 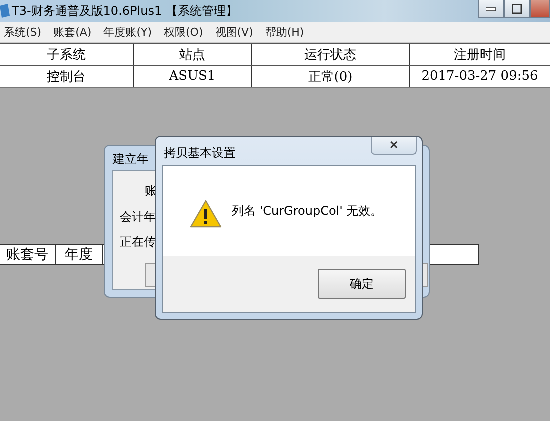 I want to click on ok-button: 确定, so click(x=362, y=284).